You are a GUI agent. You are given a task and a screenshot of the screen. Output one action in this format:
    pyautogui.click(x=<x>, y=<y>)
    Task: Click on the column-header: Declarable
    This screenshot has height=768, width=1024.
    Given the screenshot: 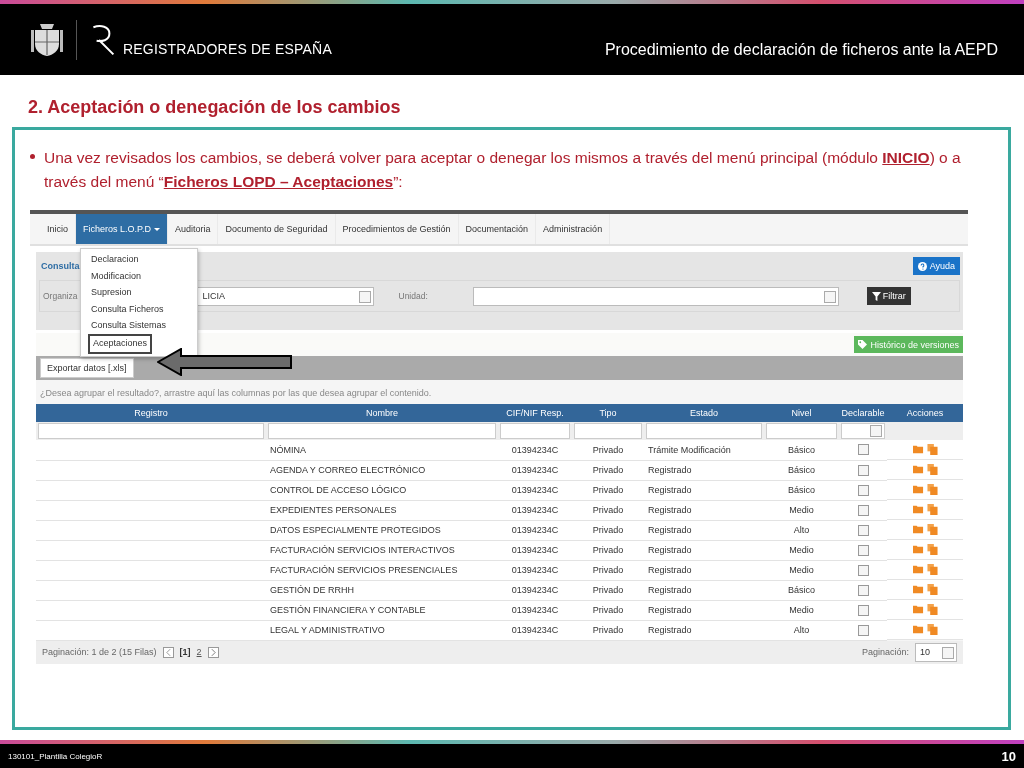 What is the action you would take?
    pyautogui.click(x=863, y=413)
    